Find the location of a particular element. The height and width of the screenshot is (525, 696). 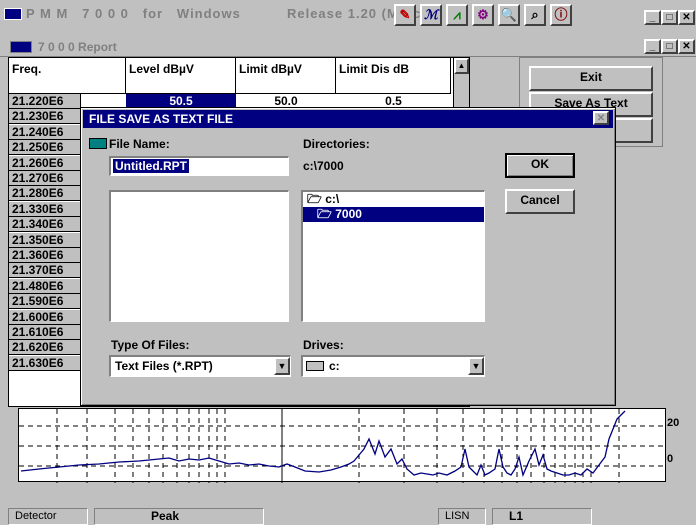

drive-value: c: is located at coordinates (334, 366).